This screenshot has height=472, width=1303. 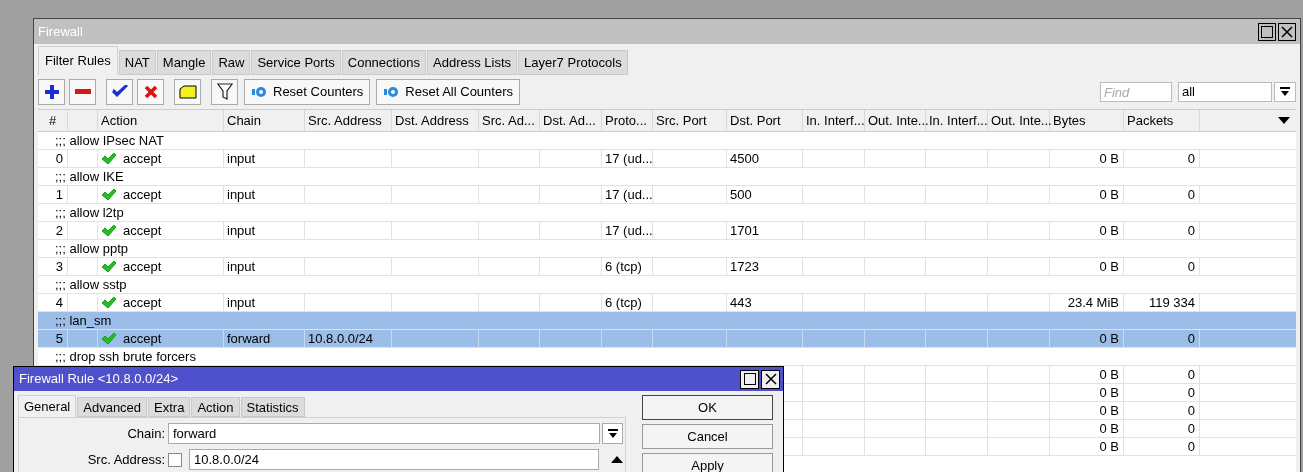 What do you see at coordinates (384, 62) in the screenshot?
I see `tab: Connections` at bounding box center [384, 62].